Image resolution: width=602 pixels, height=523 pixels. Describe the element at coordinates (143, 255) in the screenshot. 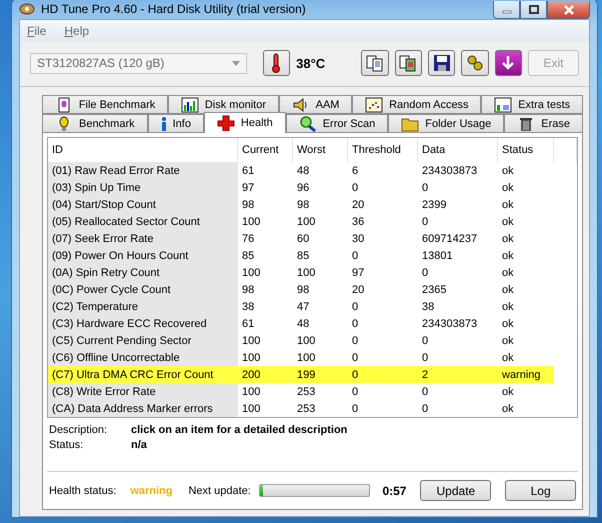

I see `table-cell: (09) Power On Hours Count` at that location.